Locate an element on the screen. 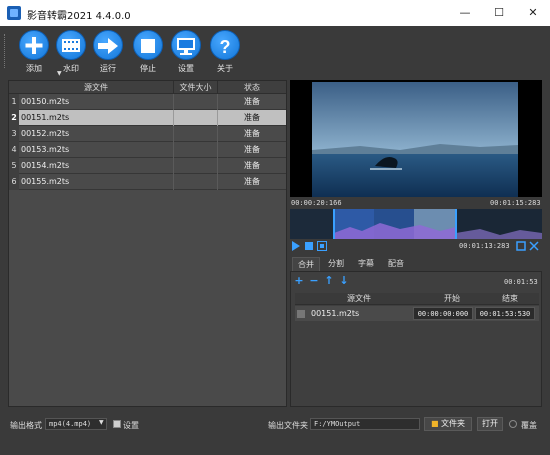  timeline-thumbnails is located at coordinates (416, 224).